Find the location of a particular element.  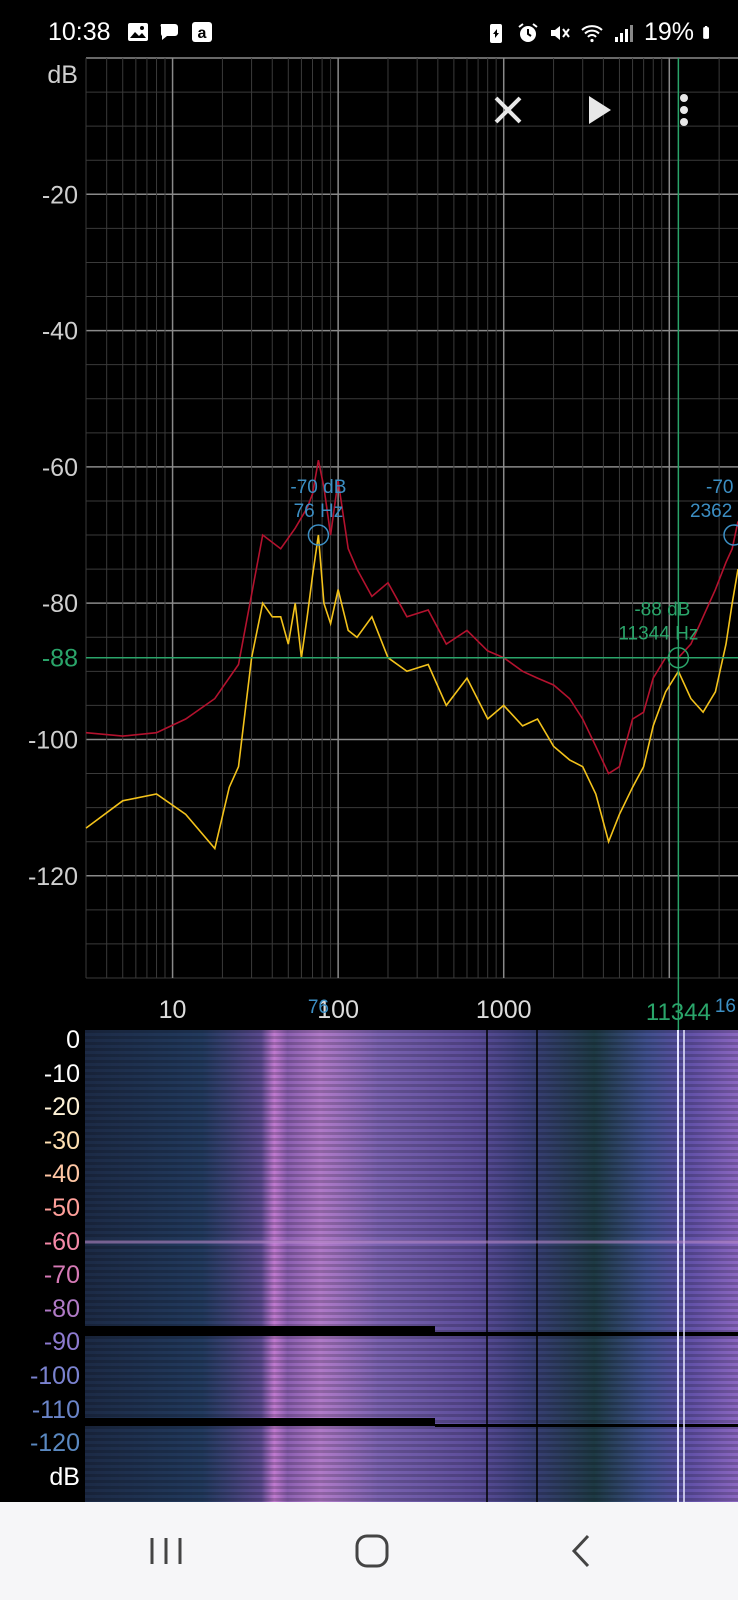

more-options-button is located at coordinates (684, 110).